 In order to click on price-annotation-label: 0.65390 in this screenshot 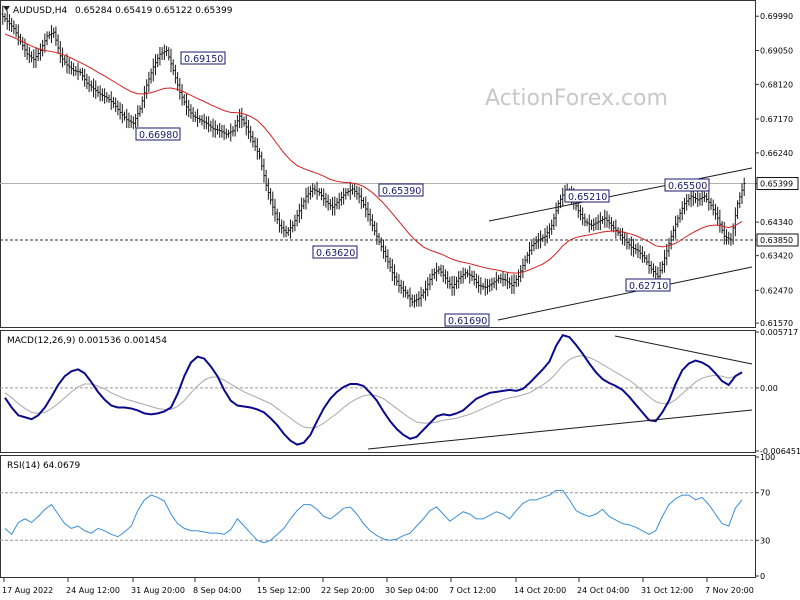, I will do `click(401, 191)`.